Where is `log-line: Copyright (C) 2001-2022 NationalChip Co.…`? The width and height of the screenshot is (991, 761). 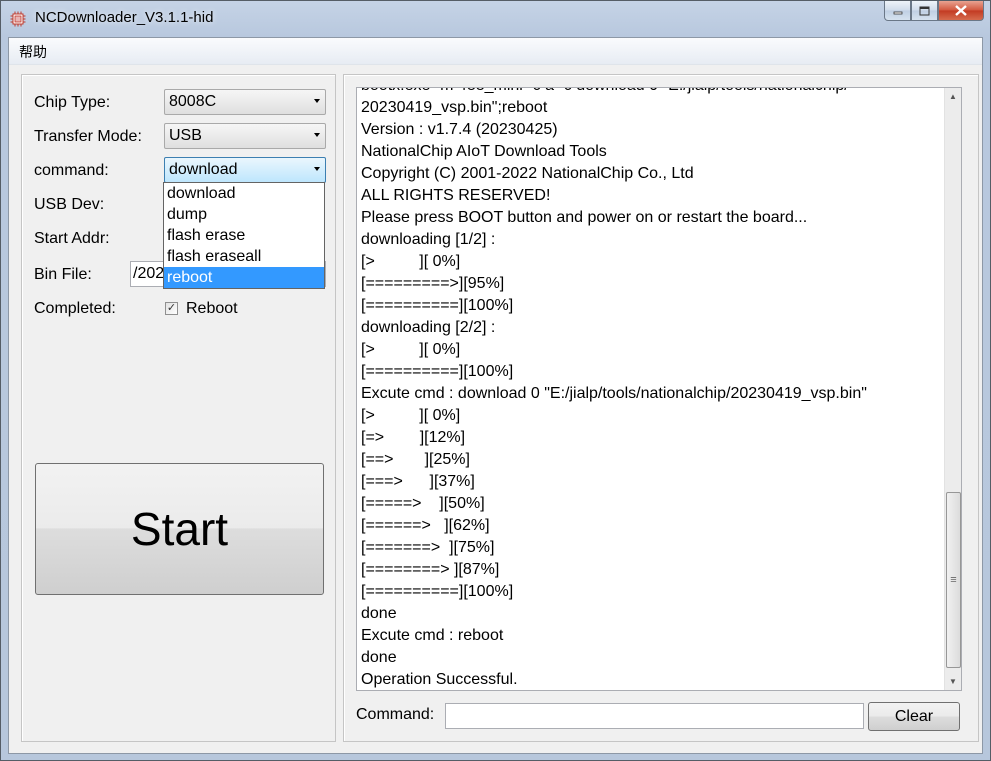
log-line: Copyright (C) 2001-2022 NationalChip Co.… is located at coordinates (527, 173).